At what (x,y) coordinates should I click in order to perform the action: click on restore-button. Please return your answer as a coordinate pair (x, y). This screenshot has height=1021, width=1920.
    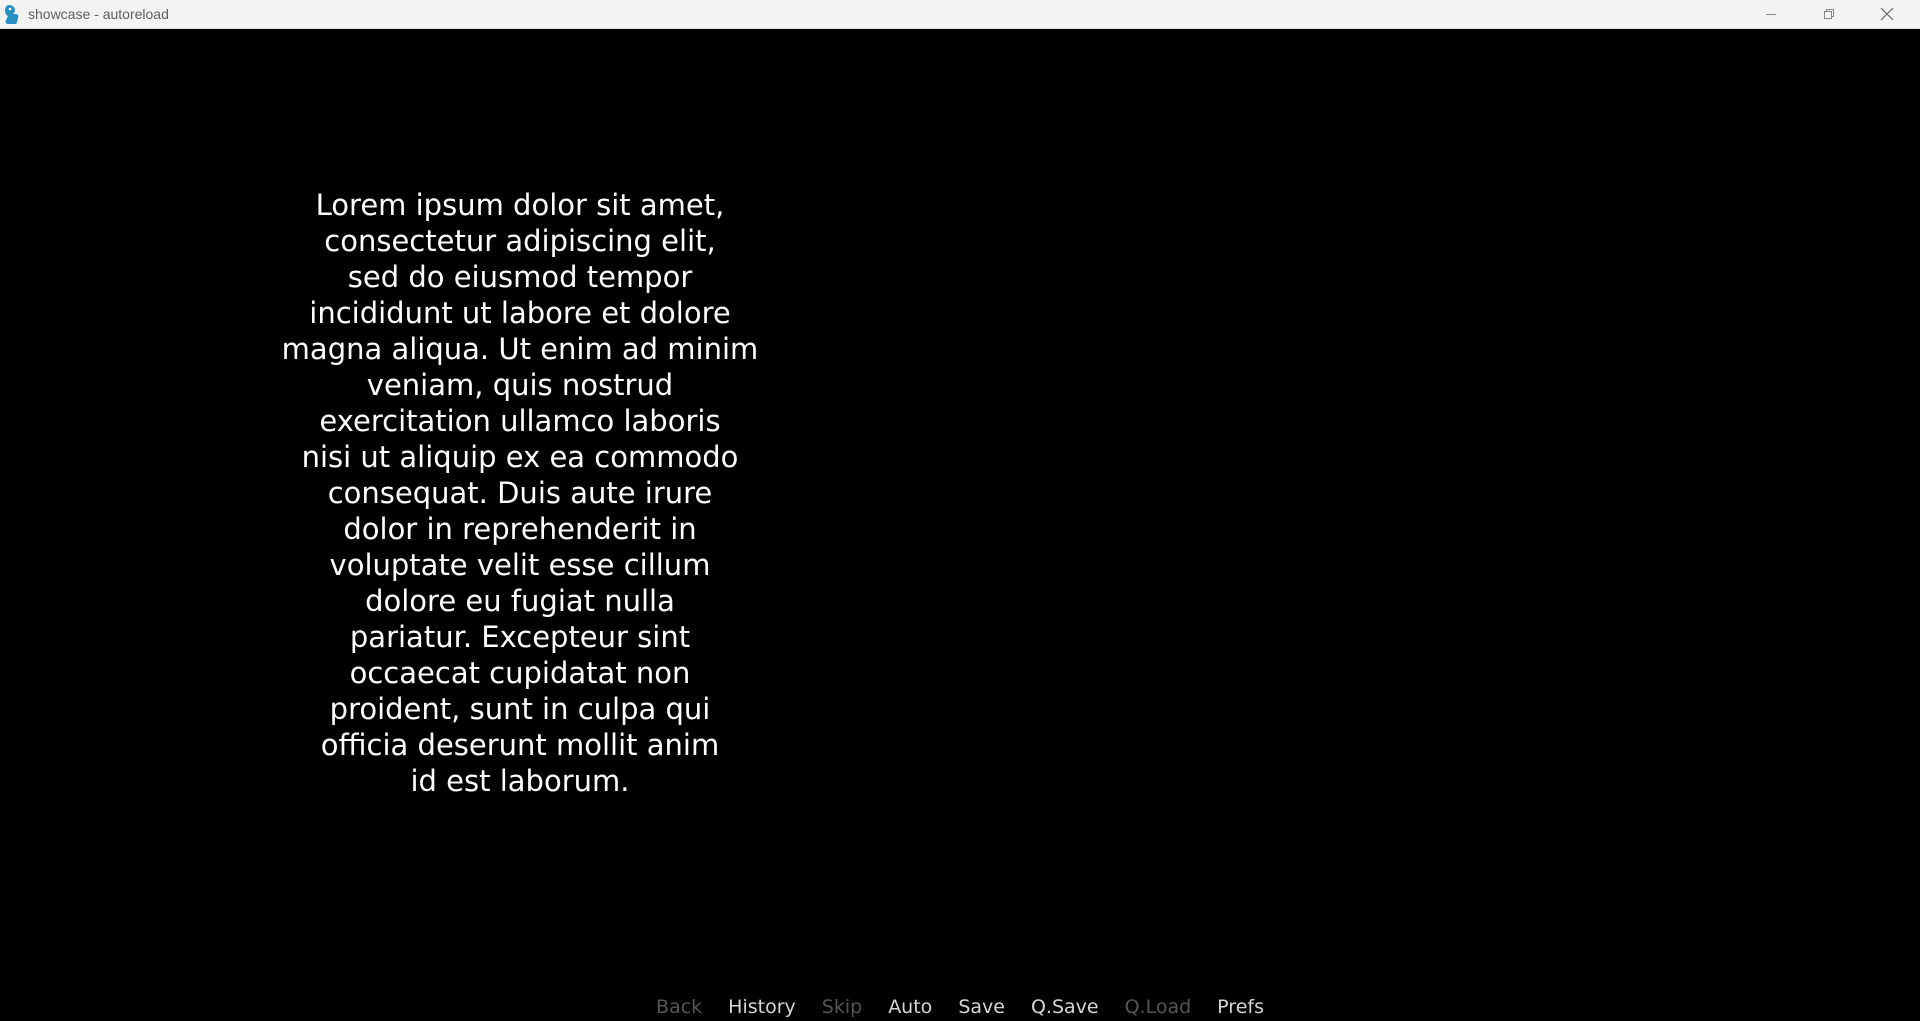
    Looking at the image, I should click on (1829, 14).